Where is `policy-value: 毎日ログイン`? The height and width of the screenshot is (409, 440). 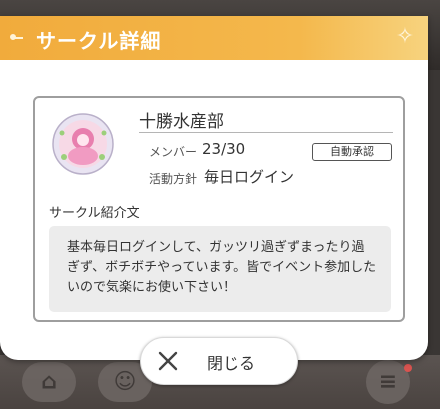
policy-value: 毎日ログイン is located at coordinates (249, 177).